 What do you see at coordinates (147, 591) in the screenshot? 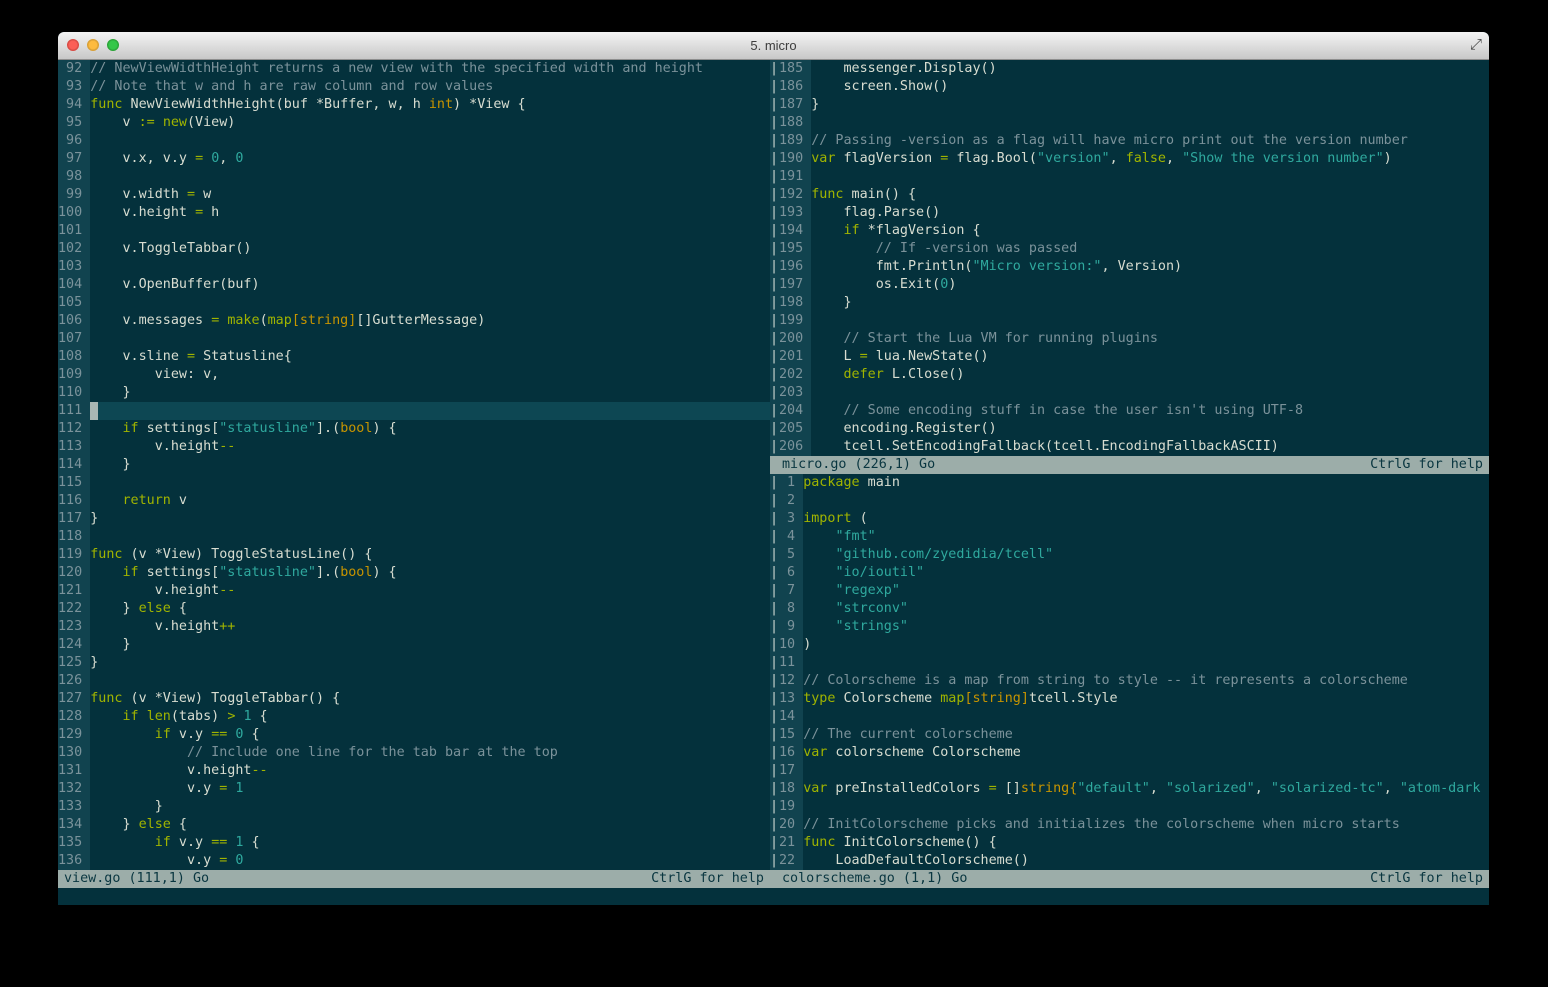
I see `code-line: 121 v.height--` at bounding box center [147, 591].